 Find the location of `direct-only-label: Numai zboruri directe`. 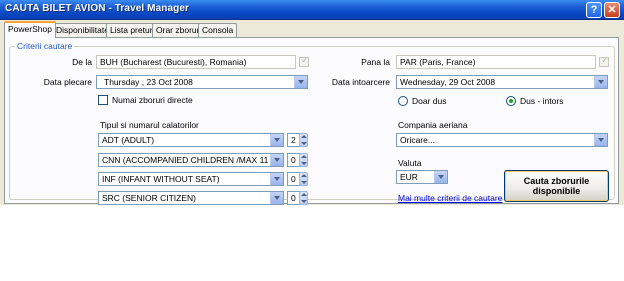

direct-only-label: Numai zboruri directe is located at coordinates (152, 100).